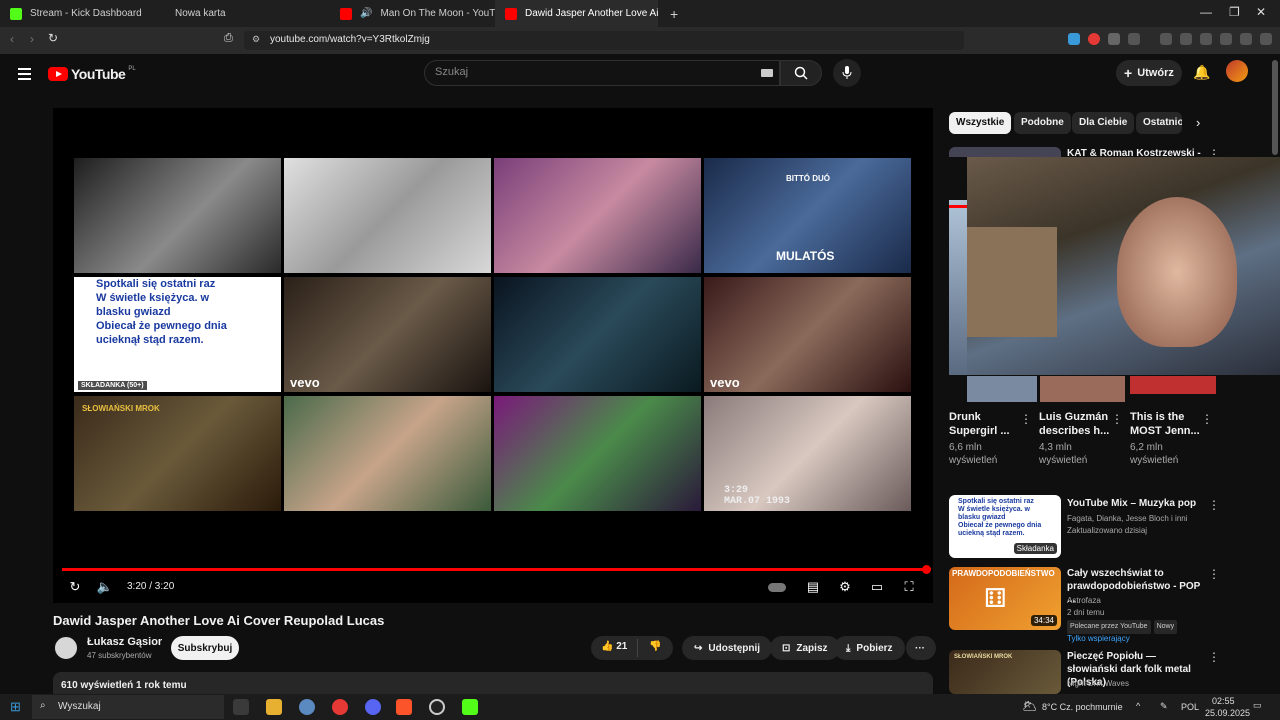 This screenshot has width=1280, height=720. Describe the element at coordinates (1266, 39) in the screenshot. I see `menu-icon` at that location.